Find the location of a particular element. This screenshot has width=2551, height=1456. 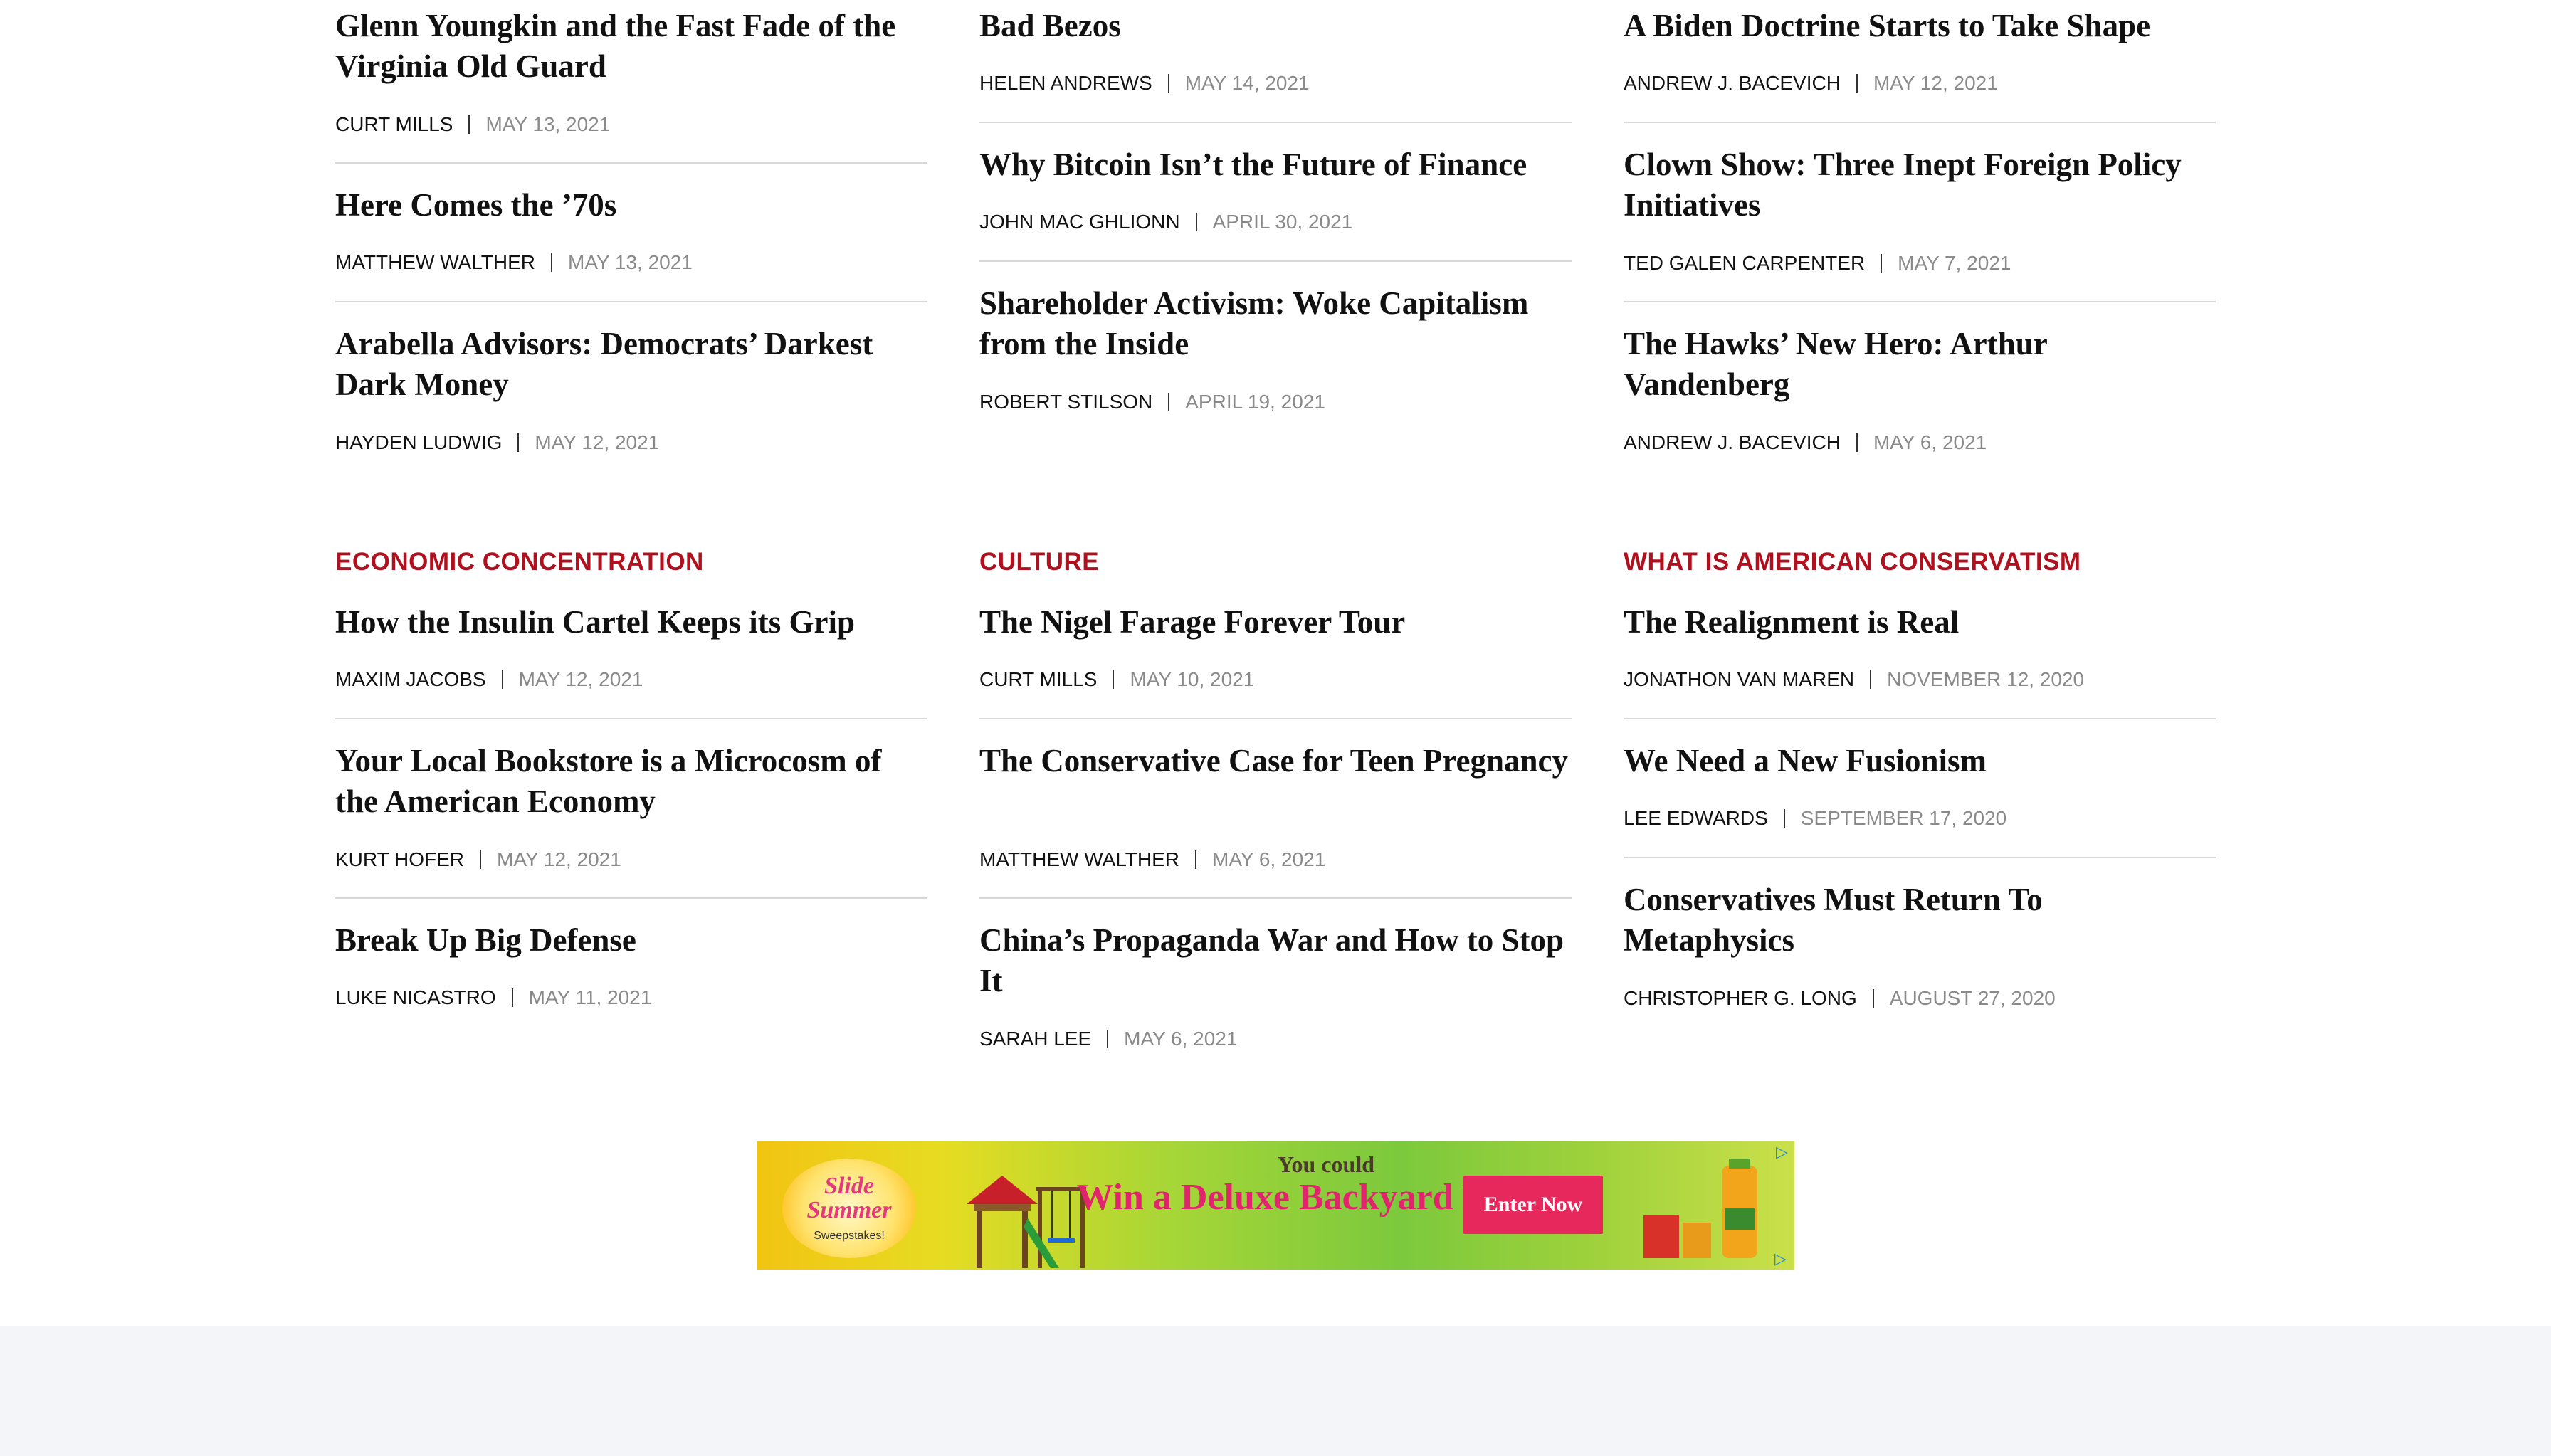

ad-info-icon: ▷ is located at coordinates (1782, 1259).